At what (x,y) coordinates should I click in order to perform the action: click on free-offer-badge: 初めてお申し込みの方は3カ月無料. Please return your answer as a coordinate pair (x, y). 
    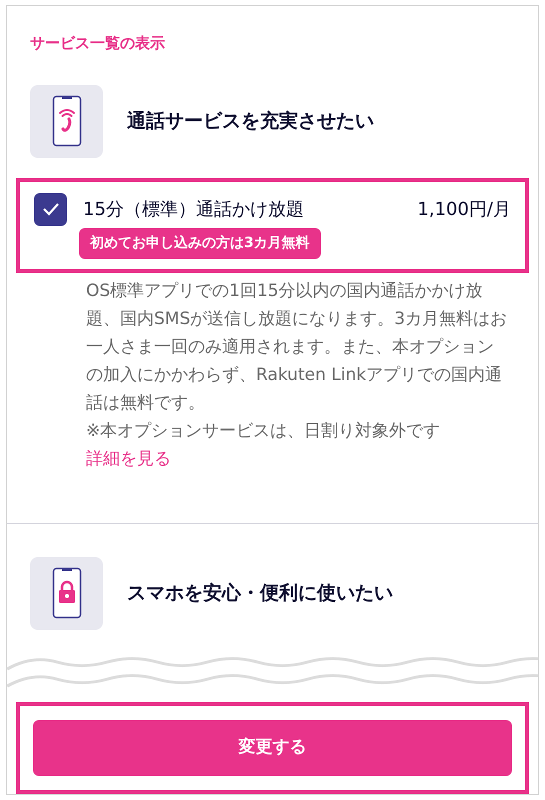
    Looking at the image, I should click on (200, 243).